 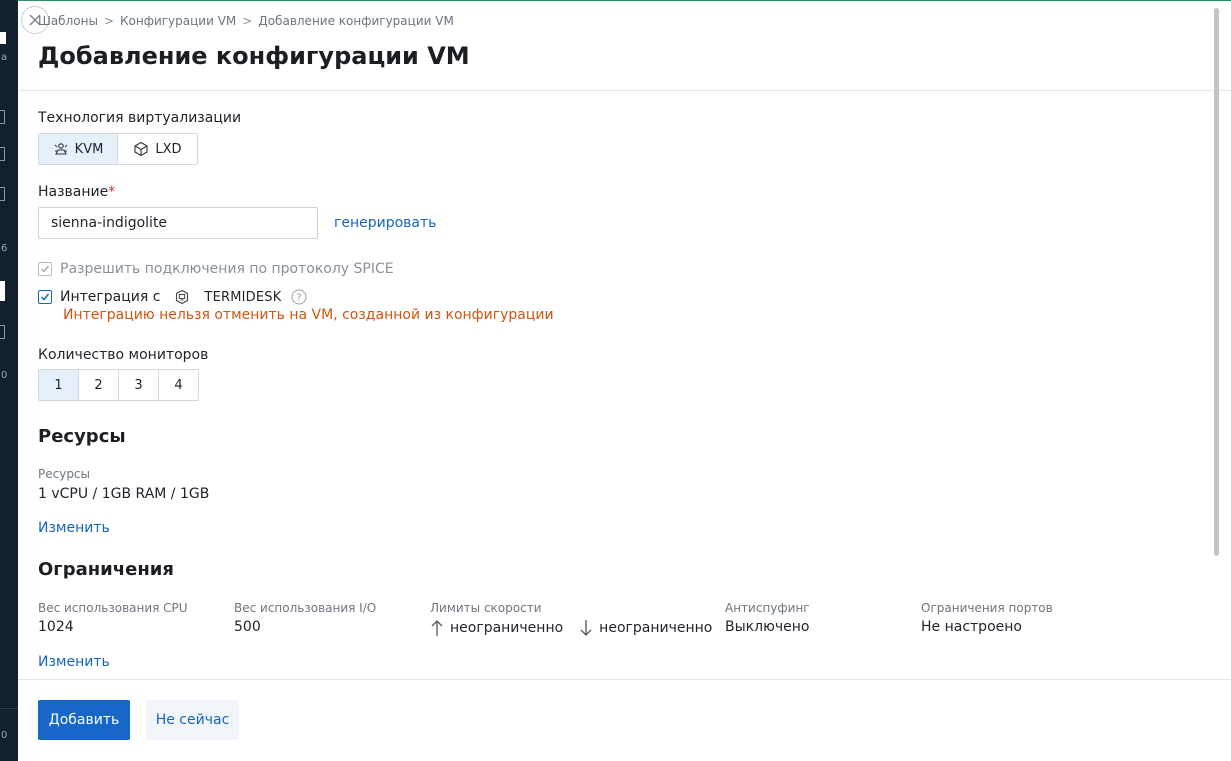 I want to click on page-title: Добавление конфигурации VM, so click(x=254, y=56).